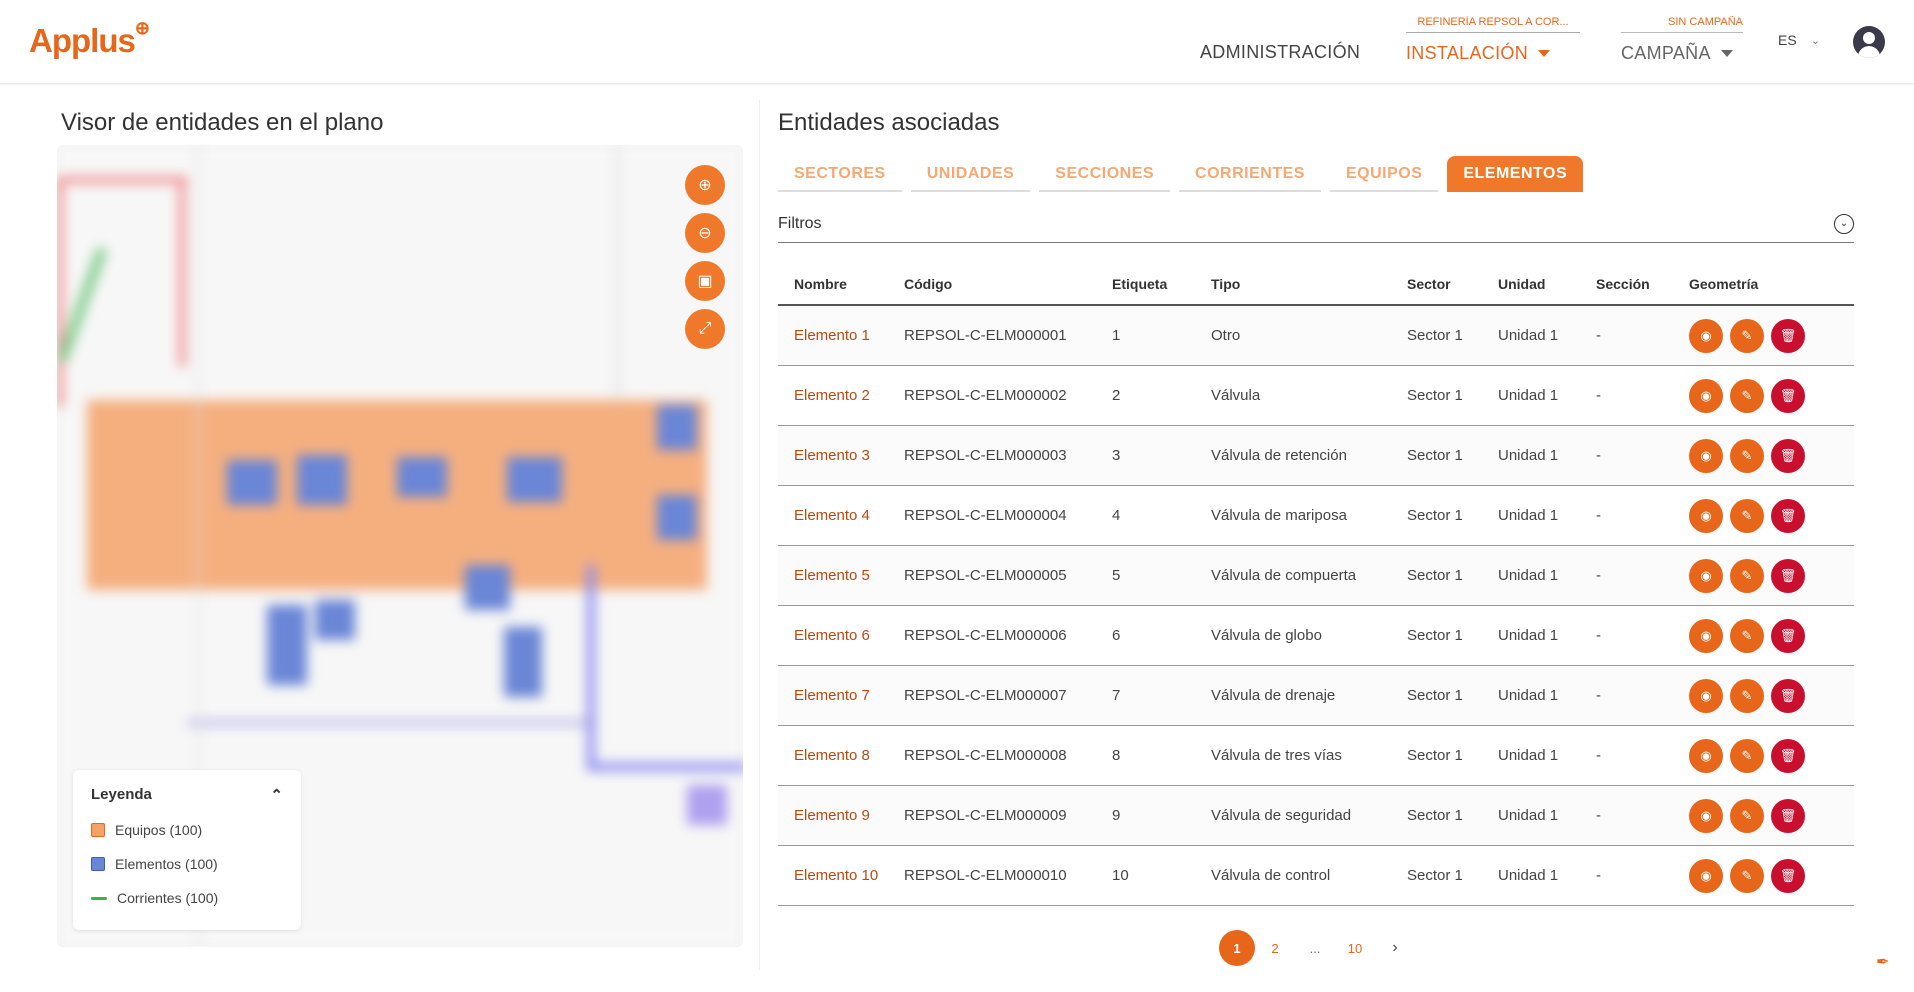 The height and width of the screenshot is (992, 1914). What do you see at coordinates (759, 535) in the screenshot?
I see `panel-divider` at bounding box center [759, 535].